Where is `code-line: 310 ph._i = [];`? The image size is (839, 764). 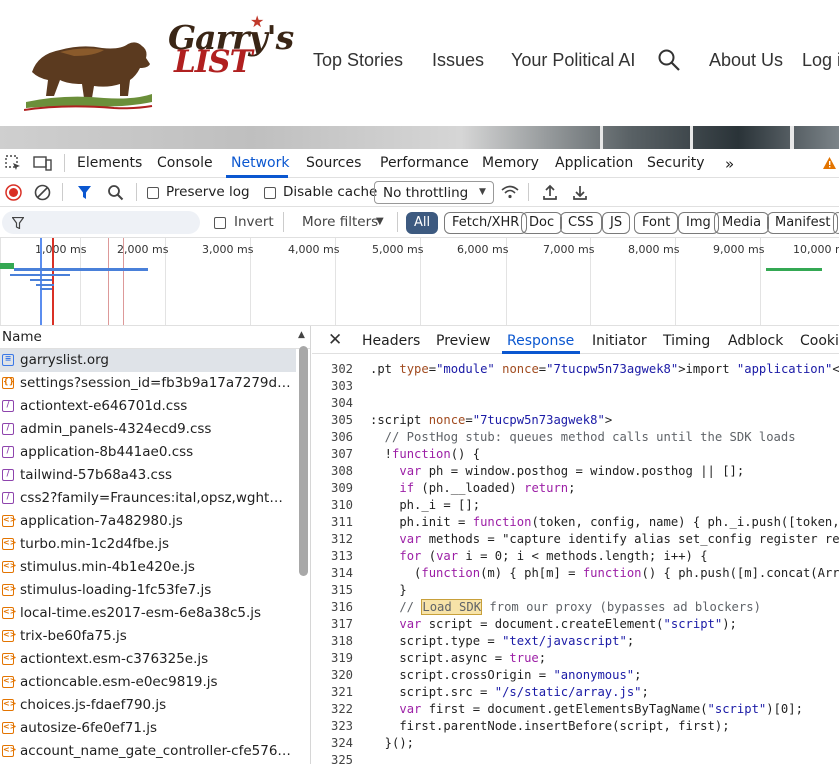
code-line: 310 ph._i = []; is located at coordinates (575, 506).